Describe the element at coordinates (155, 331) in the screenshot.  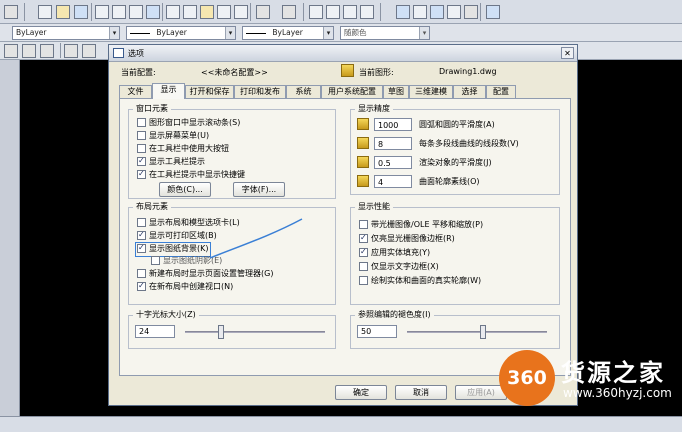
I see `crosshair-size-input: 24` at that location.